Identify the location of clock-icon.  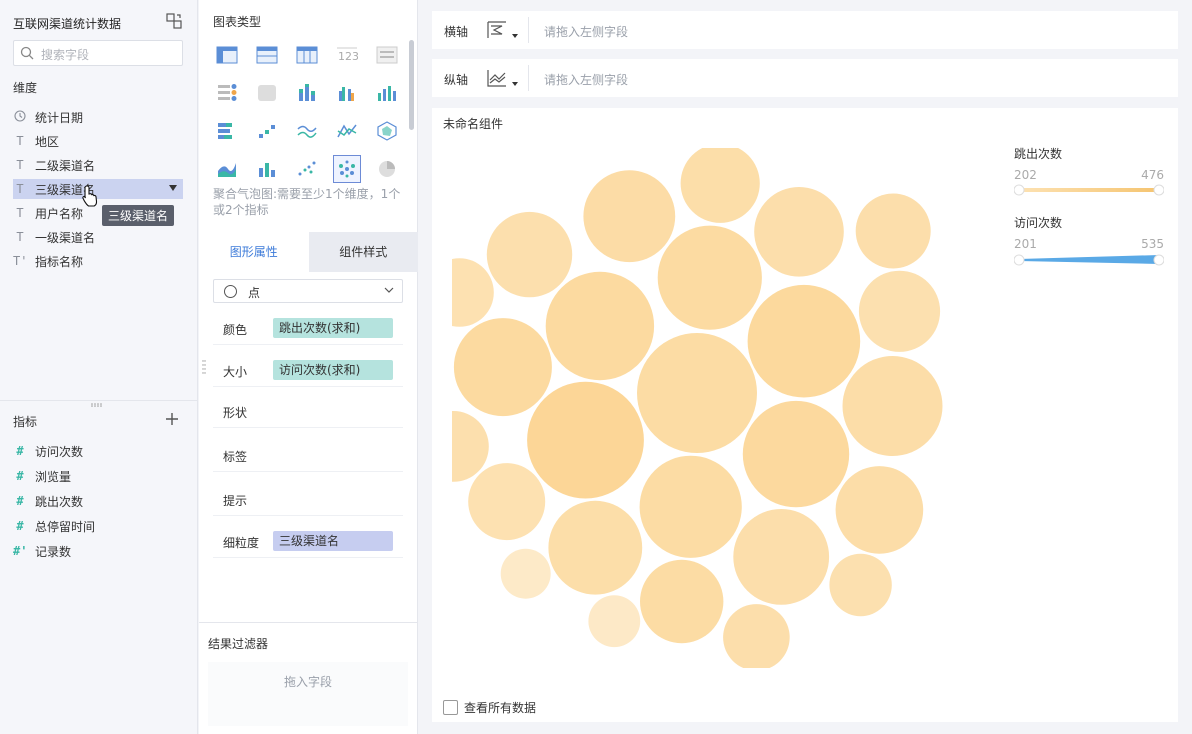
(20, 117).